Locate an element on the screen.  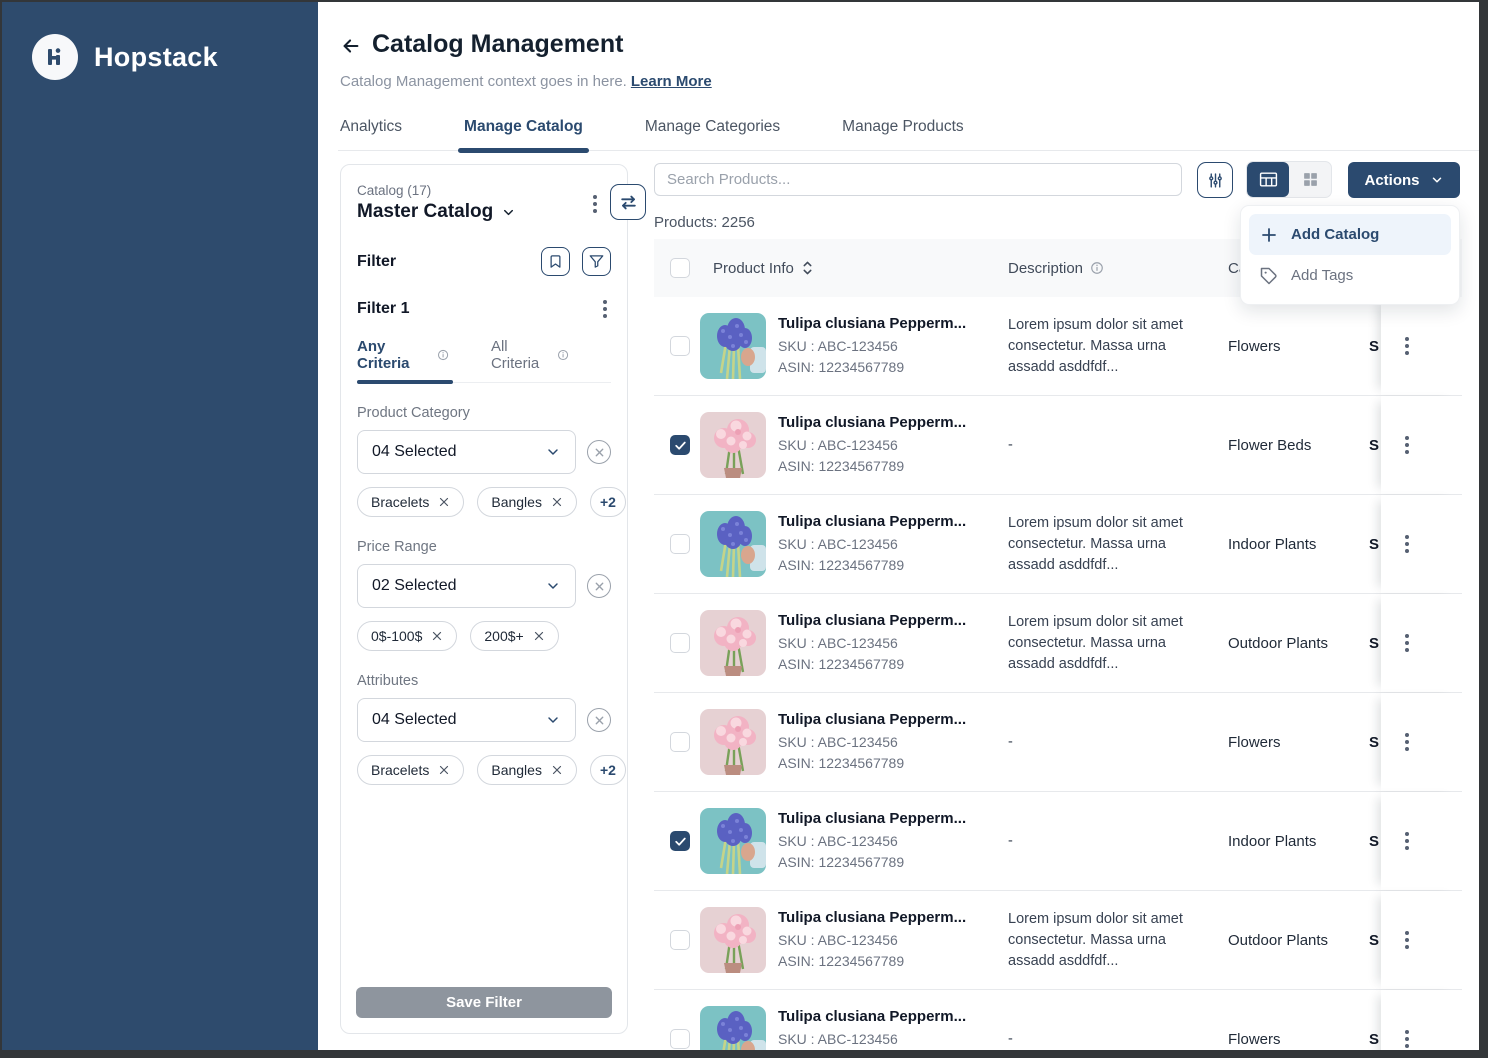
criteria-tabs: Any Criteria All Criteria is located at coordinates (484, 361).